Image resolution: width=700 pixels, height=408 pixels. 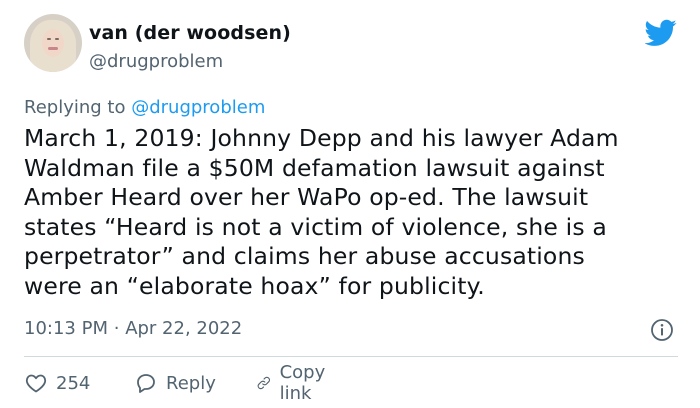 I want to click on tweet-timestamp: 10:13 PM · Apr 22, 2022, so click(x=133, y=328).